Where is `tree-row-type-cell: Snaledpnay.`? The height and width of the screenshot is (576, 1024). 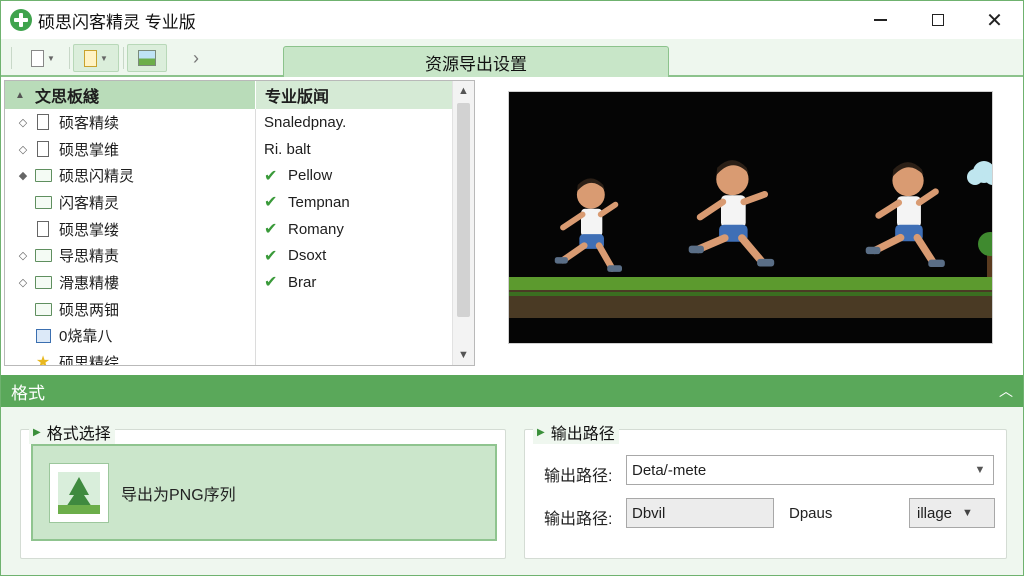 tree-row-type-cell: Snaledpnay. is located at coordinates (353, 122).